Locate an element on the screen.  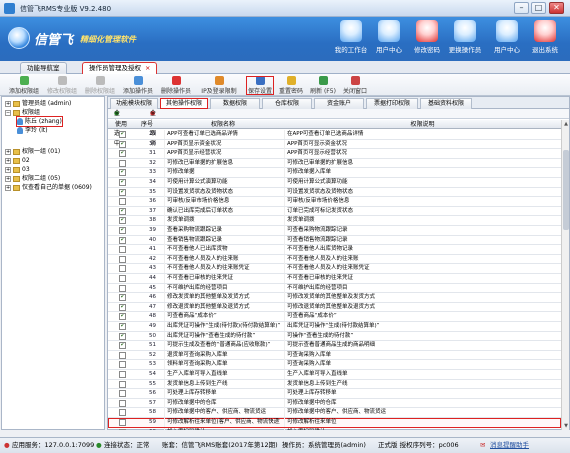
scroll-up-icon: ▲ is located at coordinates (566, 124).